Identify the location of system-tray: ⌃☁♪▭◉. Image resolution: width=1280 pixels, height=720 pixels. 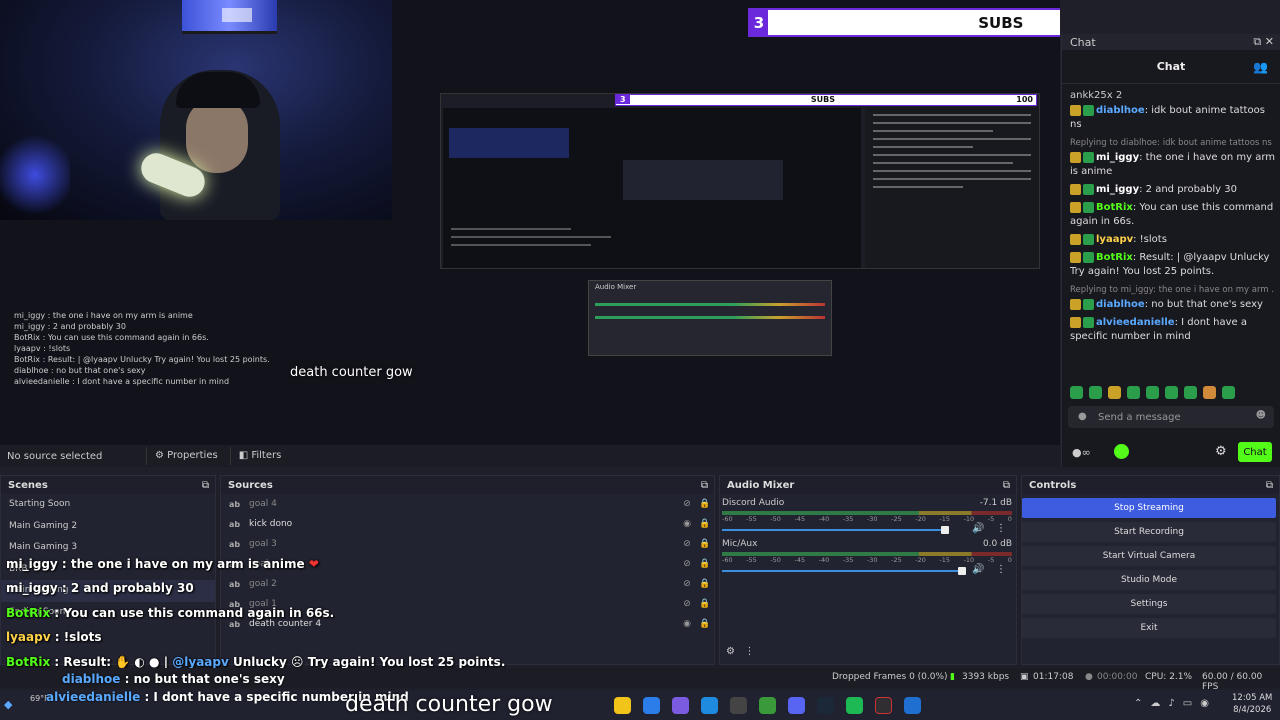
(1175, 703).